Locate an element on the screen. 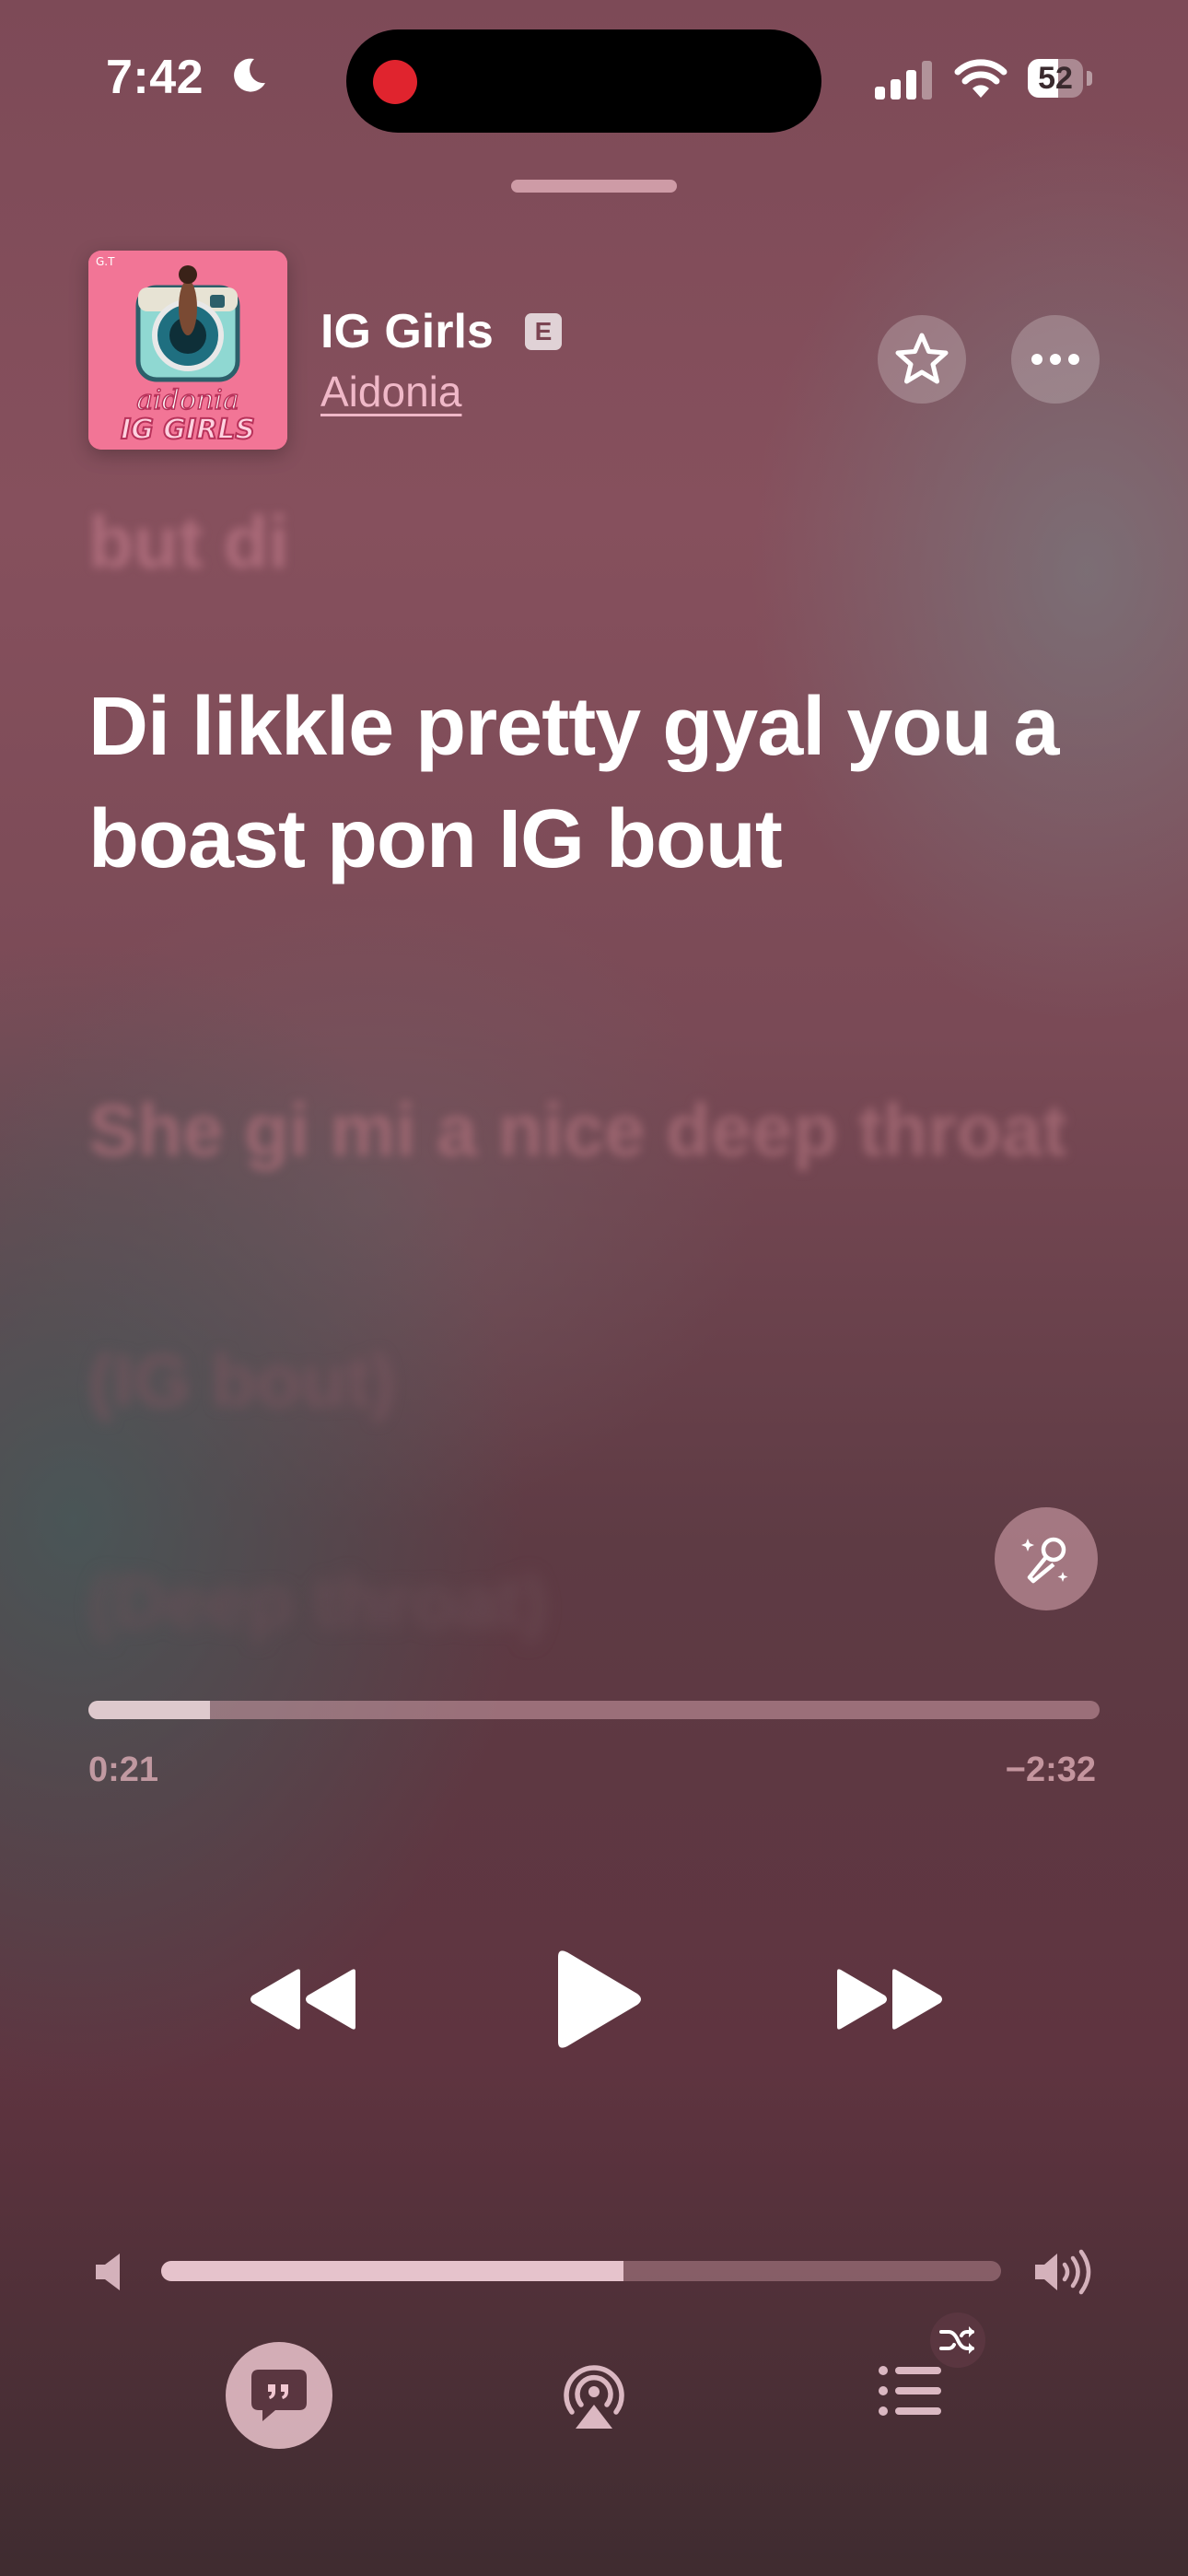 The image size is (1188, 2576). fast-forward-icon is located at coordinates (889, 2000).